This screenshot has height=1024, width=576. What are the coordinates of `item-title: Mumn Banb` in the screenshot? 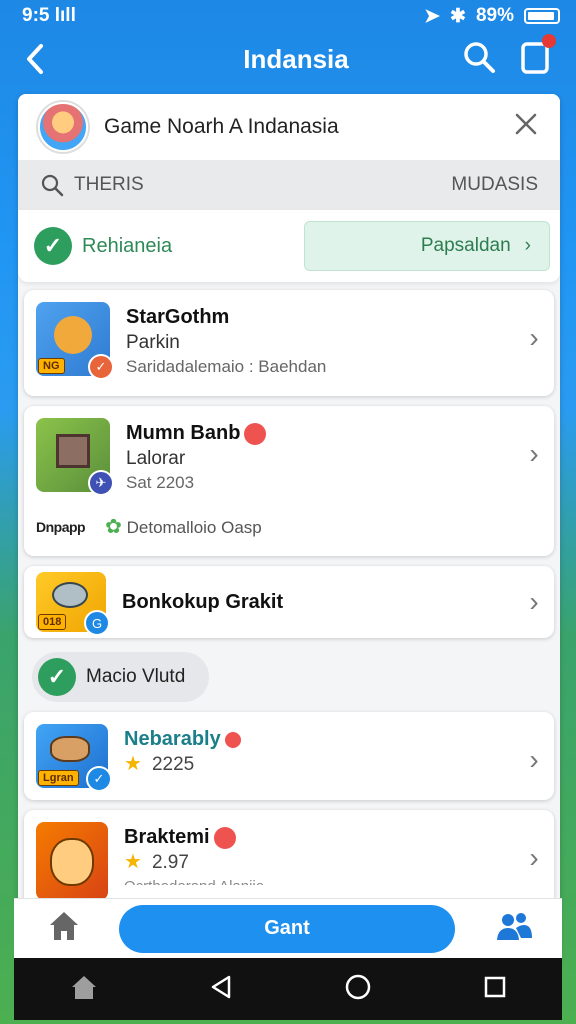 It's located at (320, 433).